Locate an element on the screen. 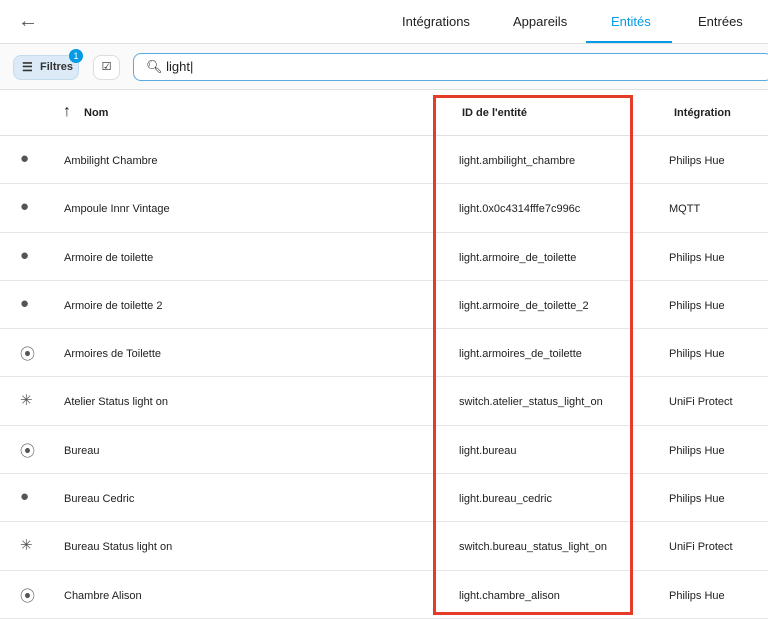 The width and height of the screenshot is (768, 619). entity-name: Armoires de Toilette is located at coordinates (113, 354).